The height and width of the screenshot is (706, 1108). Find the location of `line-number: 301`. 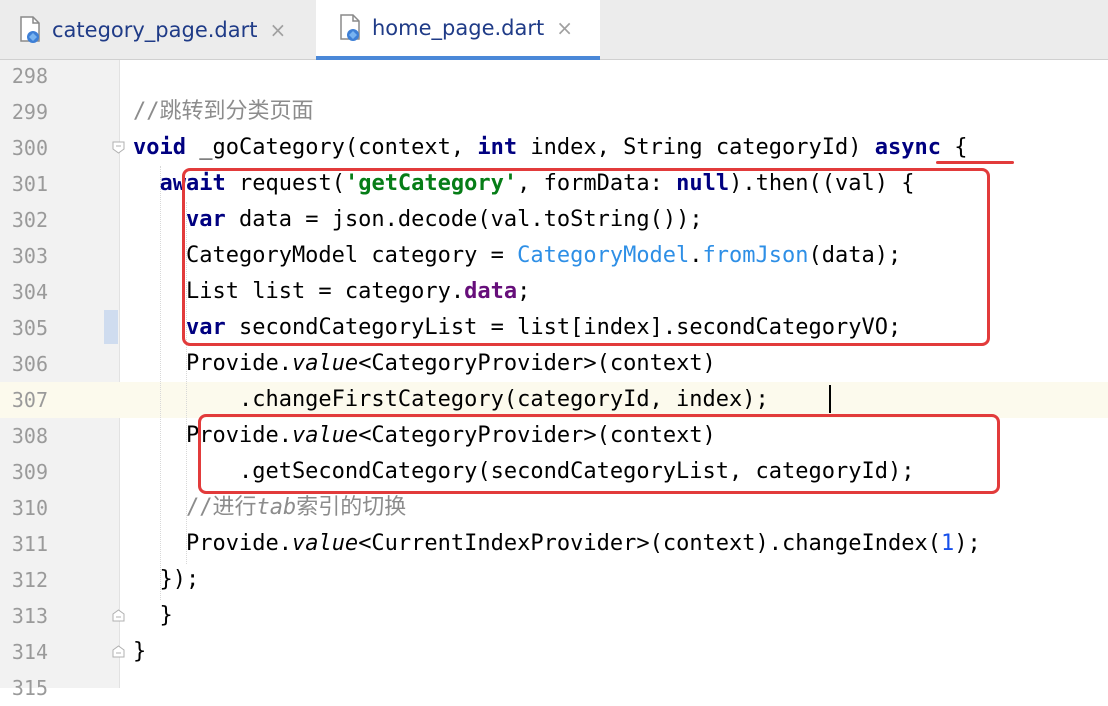

line-number: 301 is located at coordinates (29, 184).